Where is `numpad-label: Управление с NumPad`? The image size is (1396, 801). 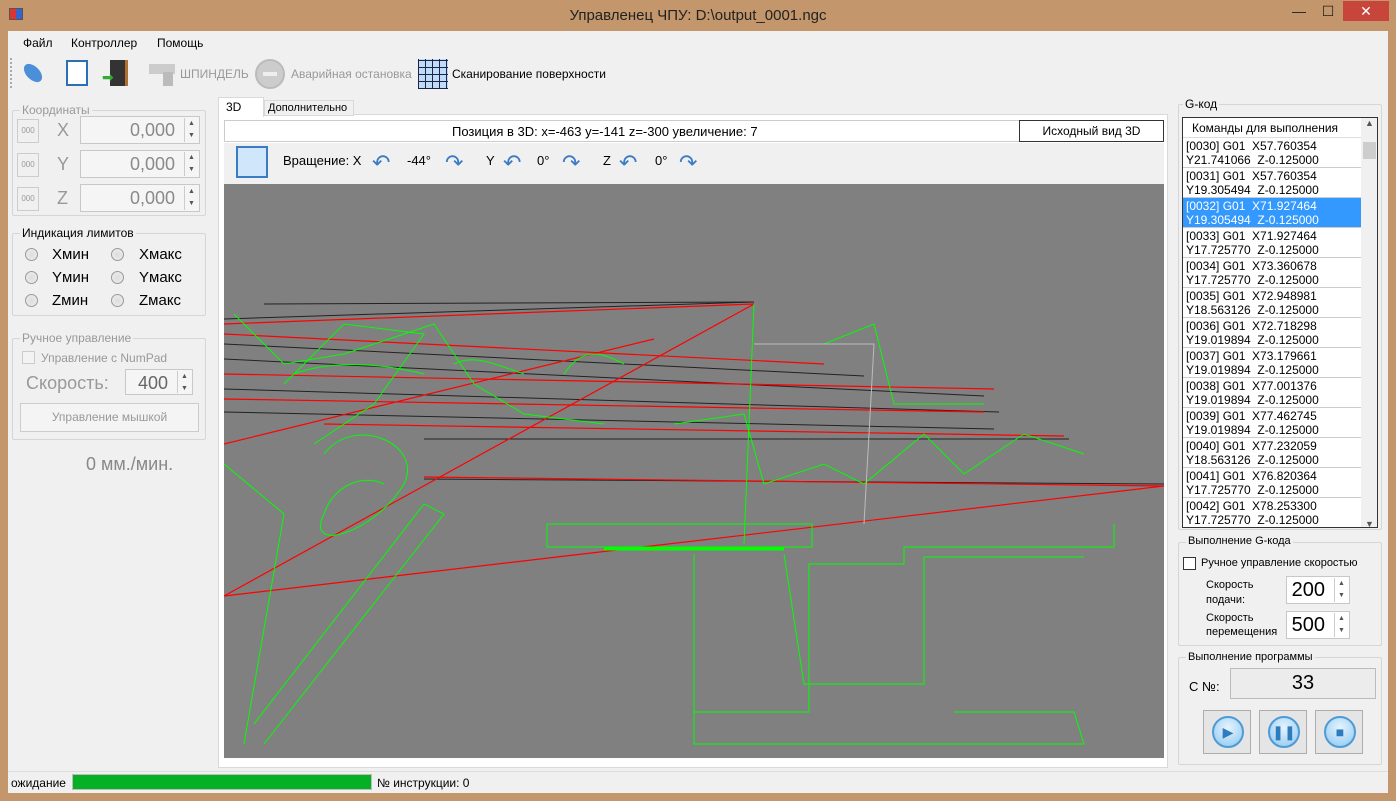
numpad-label: Управление с NumPad is located at coordinates (104, 358).